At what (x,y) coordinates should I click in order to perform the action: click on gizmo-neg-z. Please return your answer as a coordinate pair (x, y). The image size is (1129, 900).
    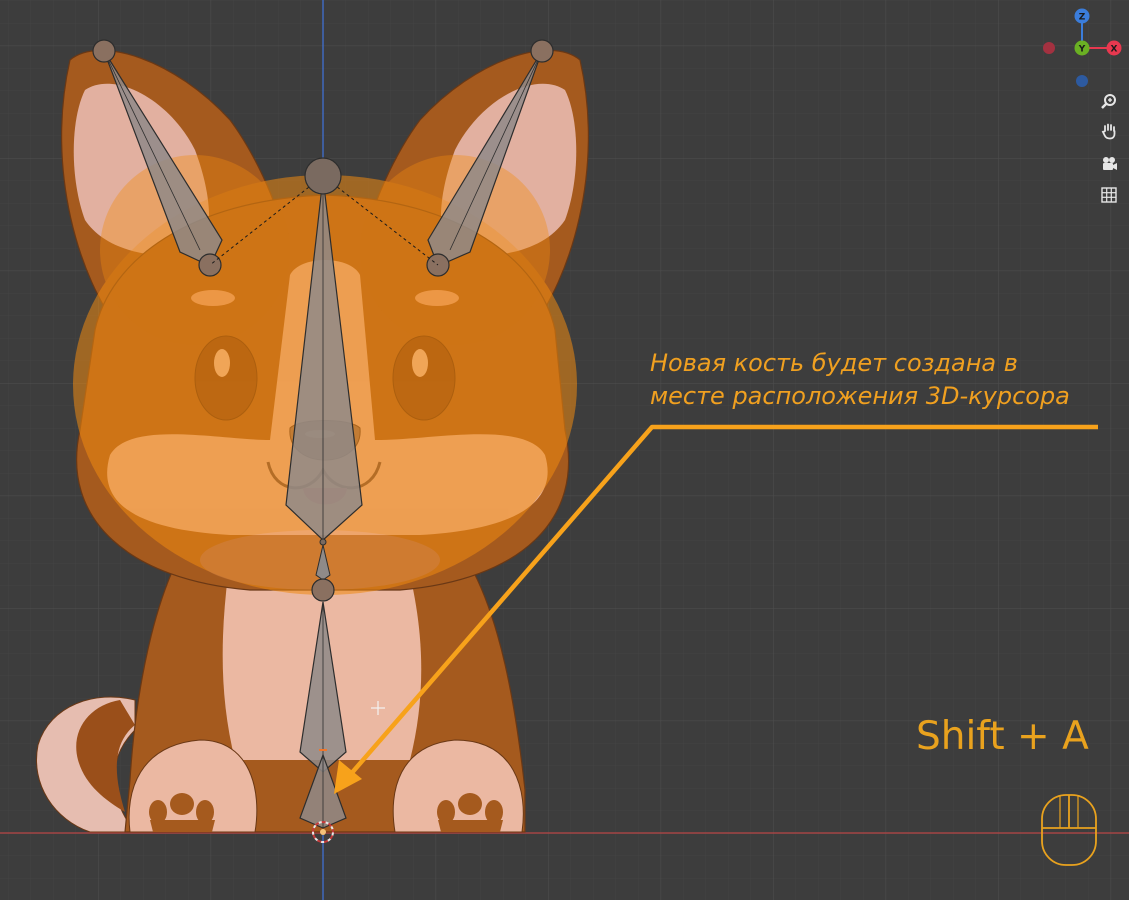
    Looking at the image, I should click on (1082, 81).